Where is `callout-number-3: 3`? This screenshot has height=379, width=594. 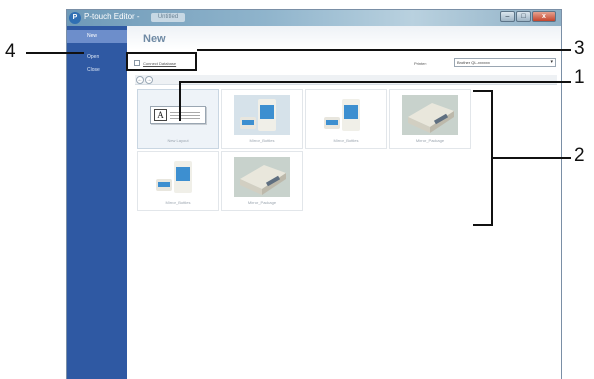 callout-number-3: 3 is located at coordinates (579, 48).